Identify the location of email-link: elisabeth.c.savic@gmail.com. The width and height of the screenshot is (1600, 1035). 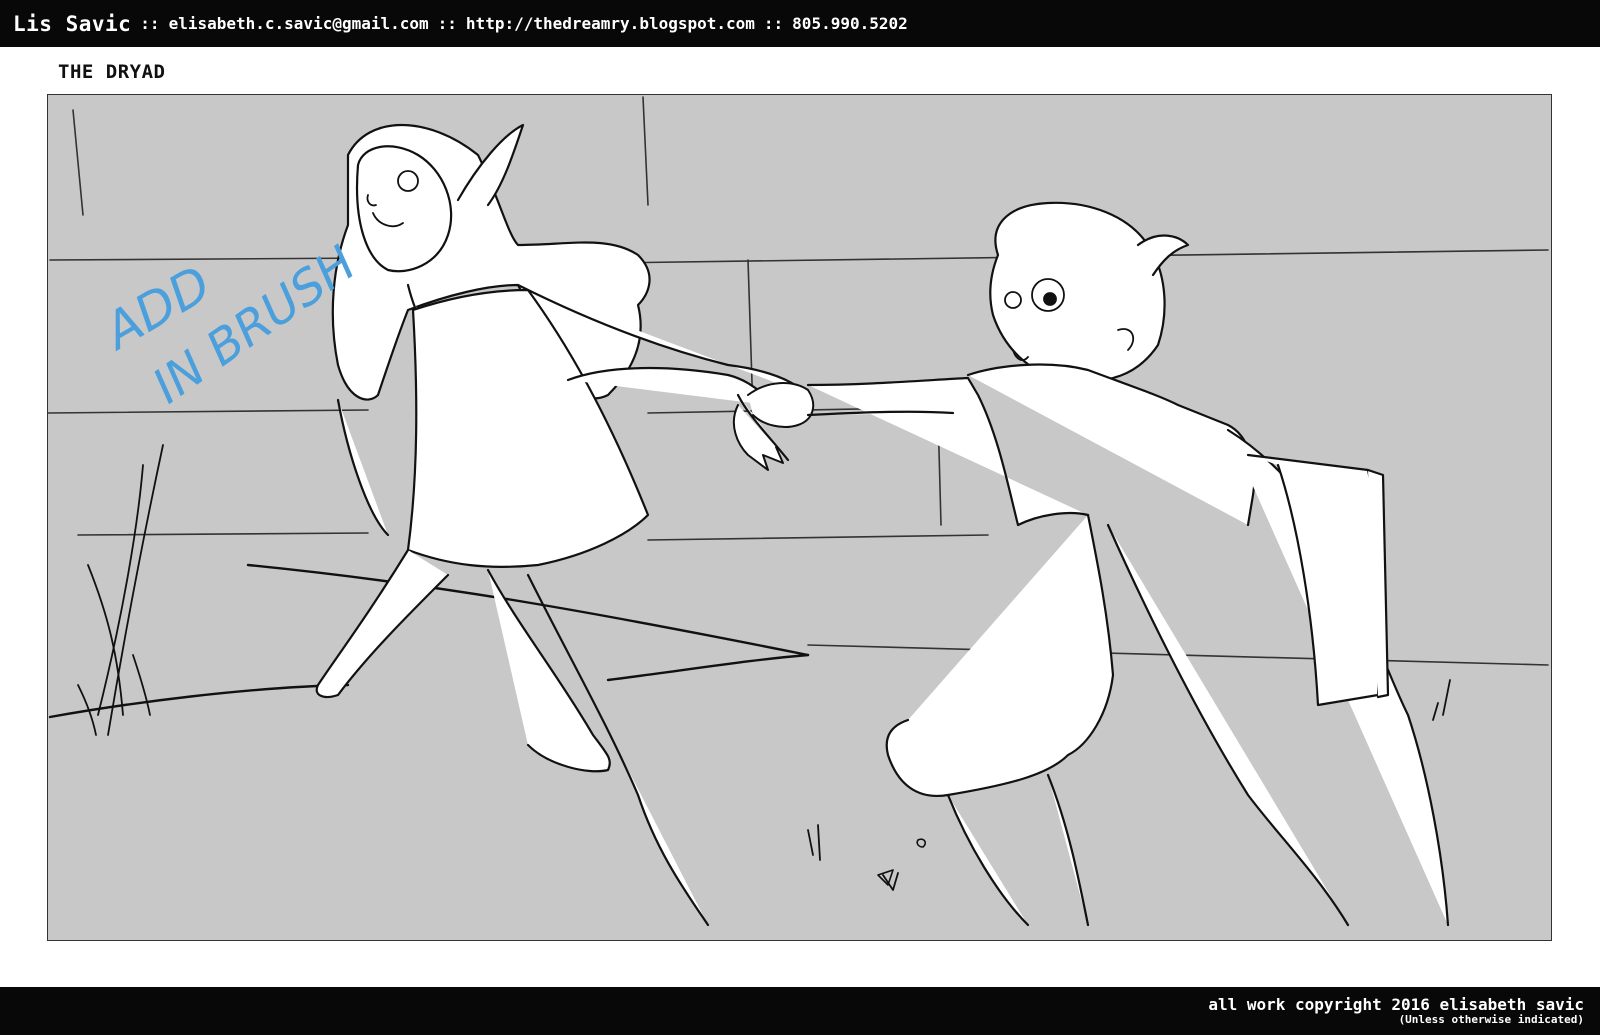
(299, 23).